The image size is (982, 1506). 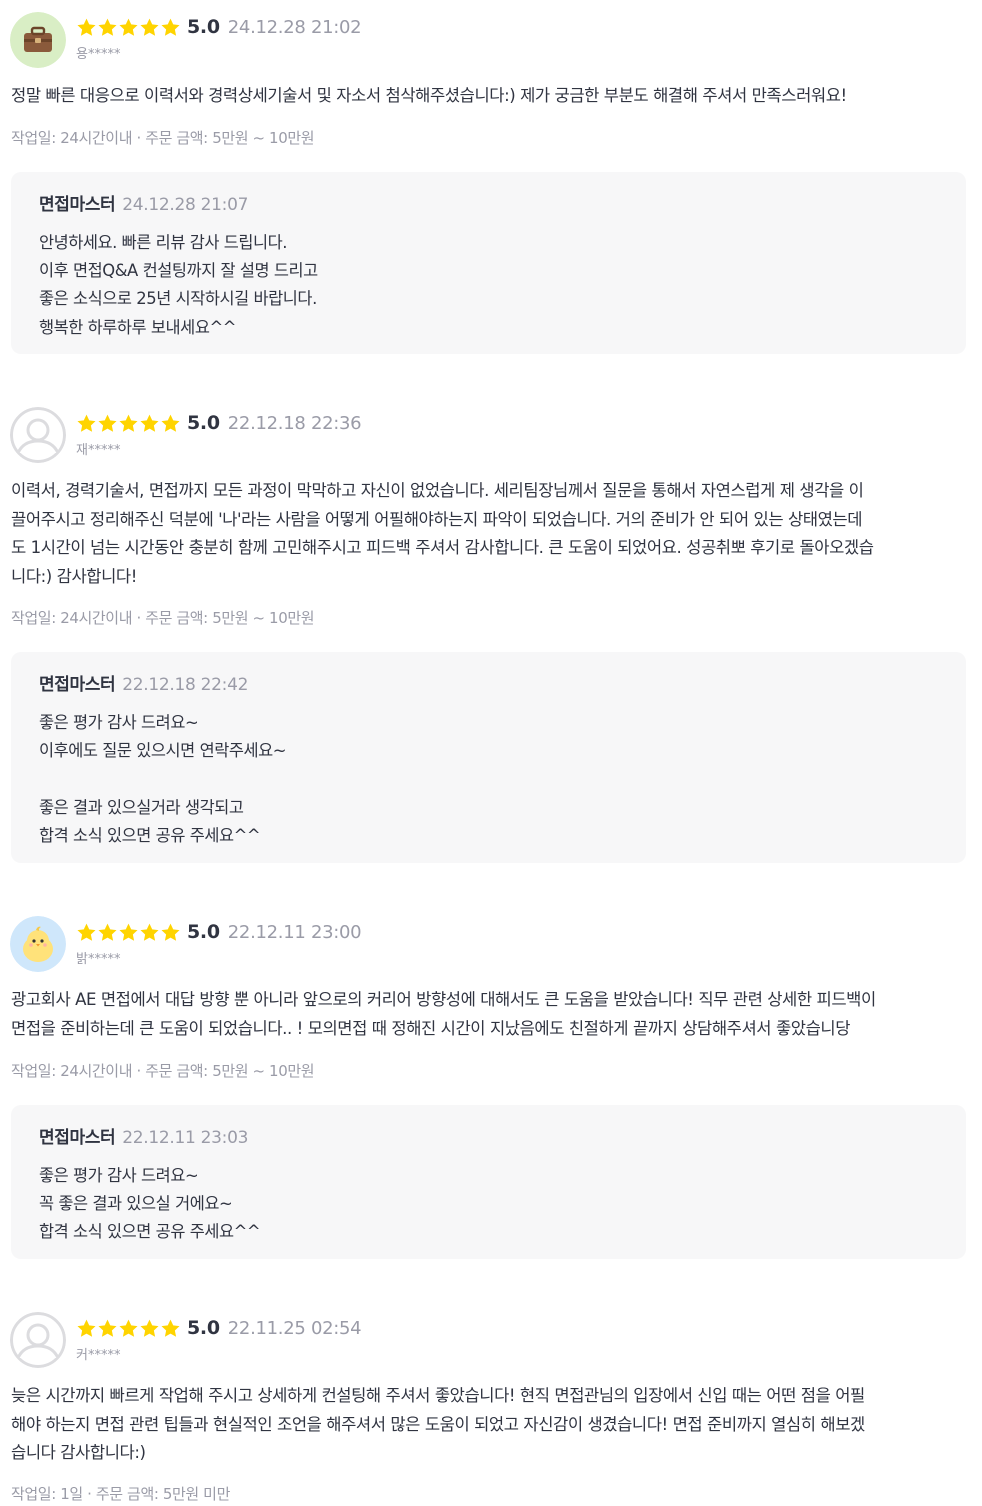 I want to click on review-date: 22.11.25 02:54, so click(x=294, y=1328).